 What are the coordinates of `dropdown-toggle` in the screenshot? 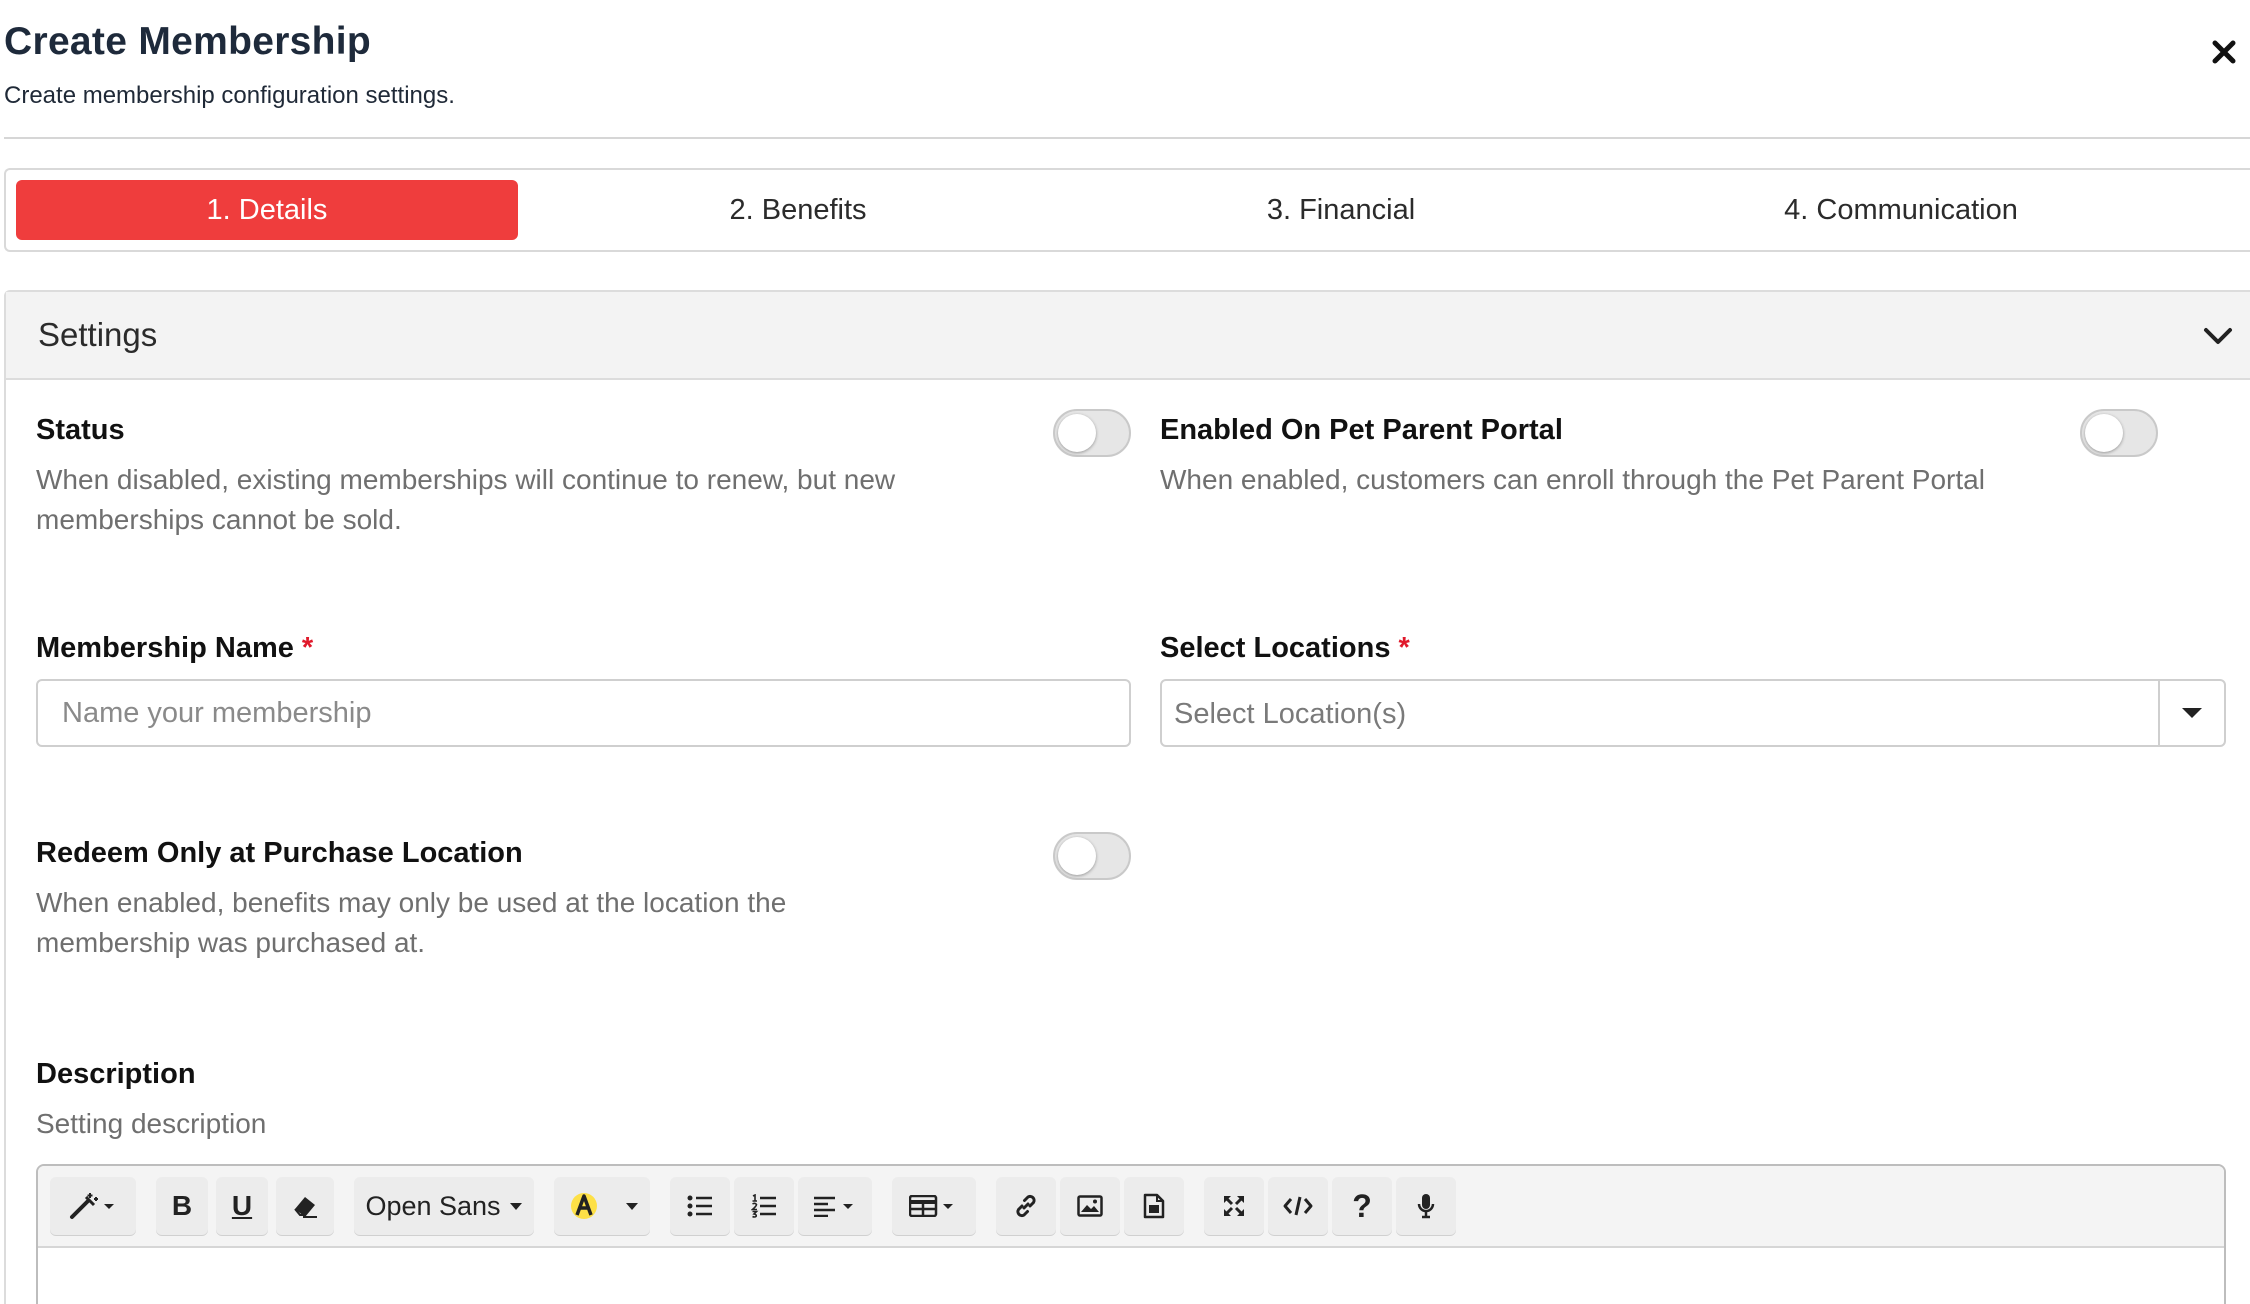 It's located at (2191, 713).